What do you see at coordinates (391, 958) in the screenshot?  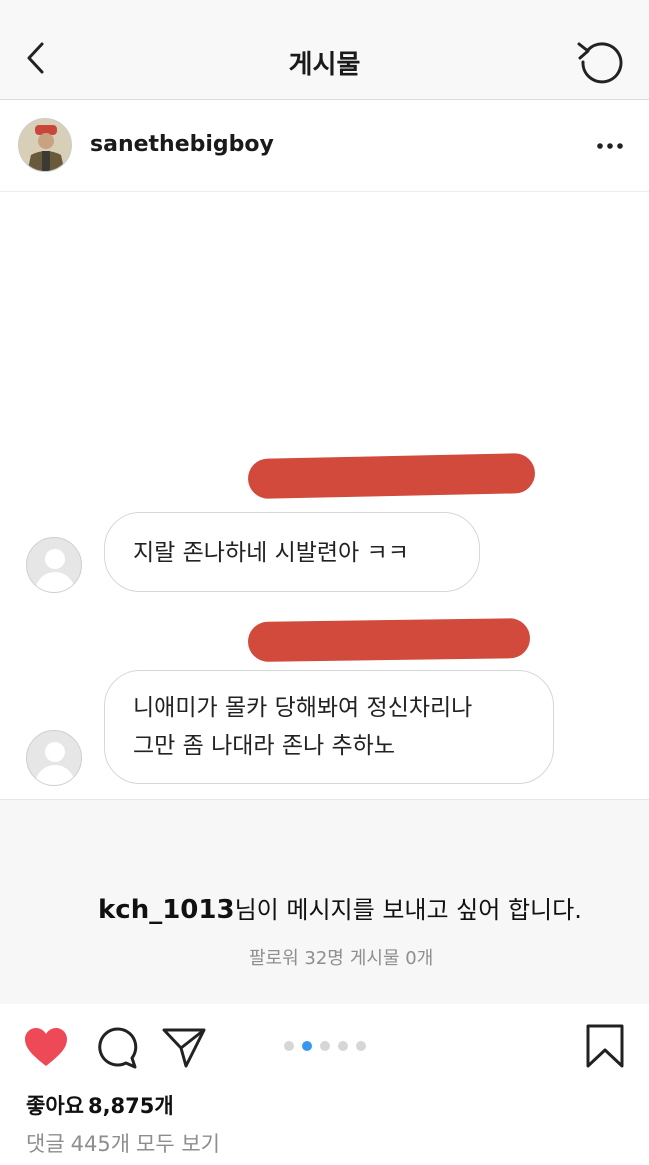 I see `posts-count: 게시물 0개` at bounding box center [391, 958].